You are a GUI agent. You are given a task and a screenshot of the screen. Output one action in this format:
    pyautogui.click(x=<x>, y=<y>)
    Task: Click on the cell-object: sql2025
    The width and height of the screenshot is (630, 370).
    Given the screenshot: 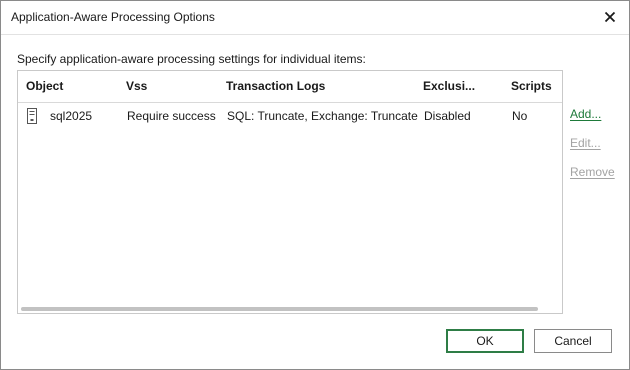 What is the action you would take?
    pyautogui.click(x=71, y=116)
    